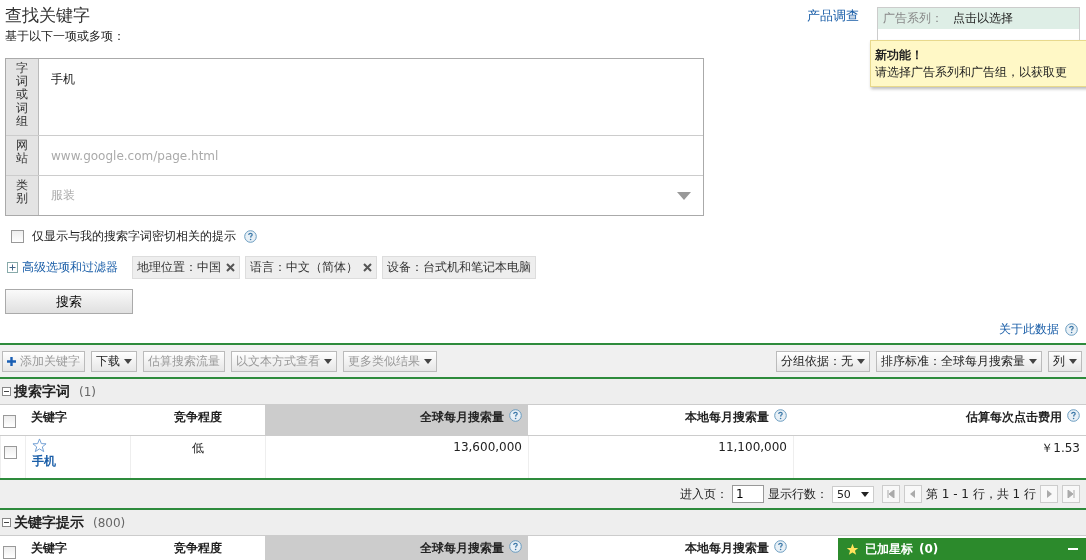 The height and width of the screenshot is (560, 1086). Describe the element at coordinates (797, 494) in the screenshot. I see `rows-label: 显示行数：` at that location.